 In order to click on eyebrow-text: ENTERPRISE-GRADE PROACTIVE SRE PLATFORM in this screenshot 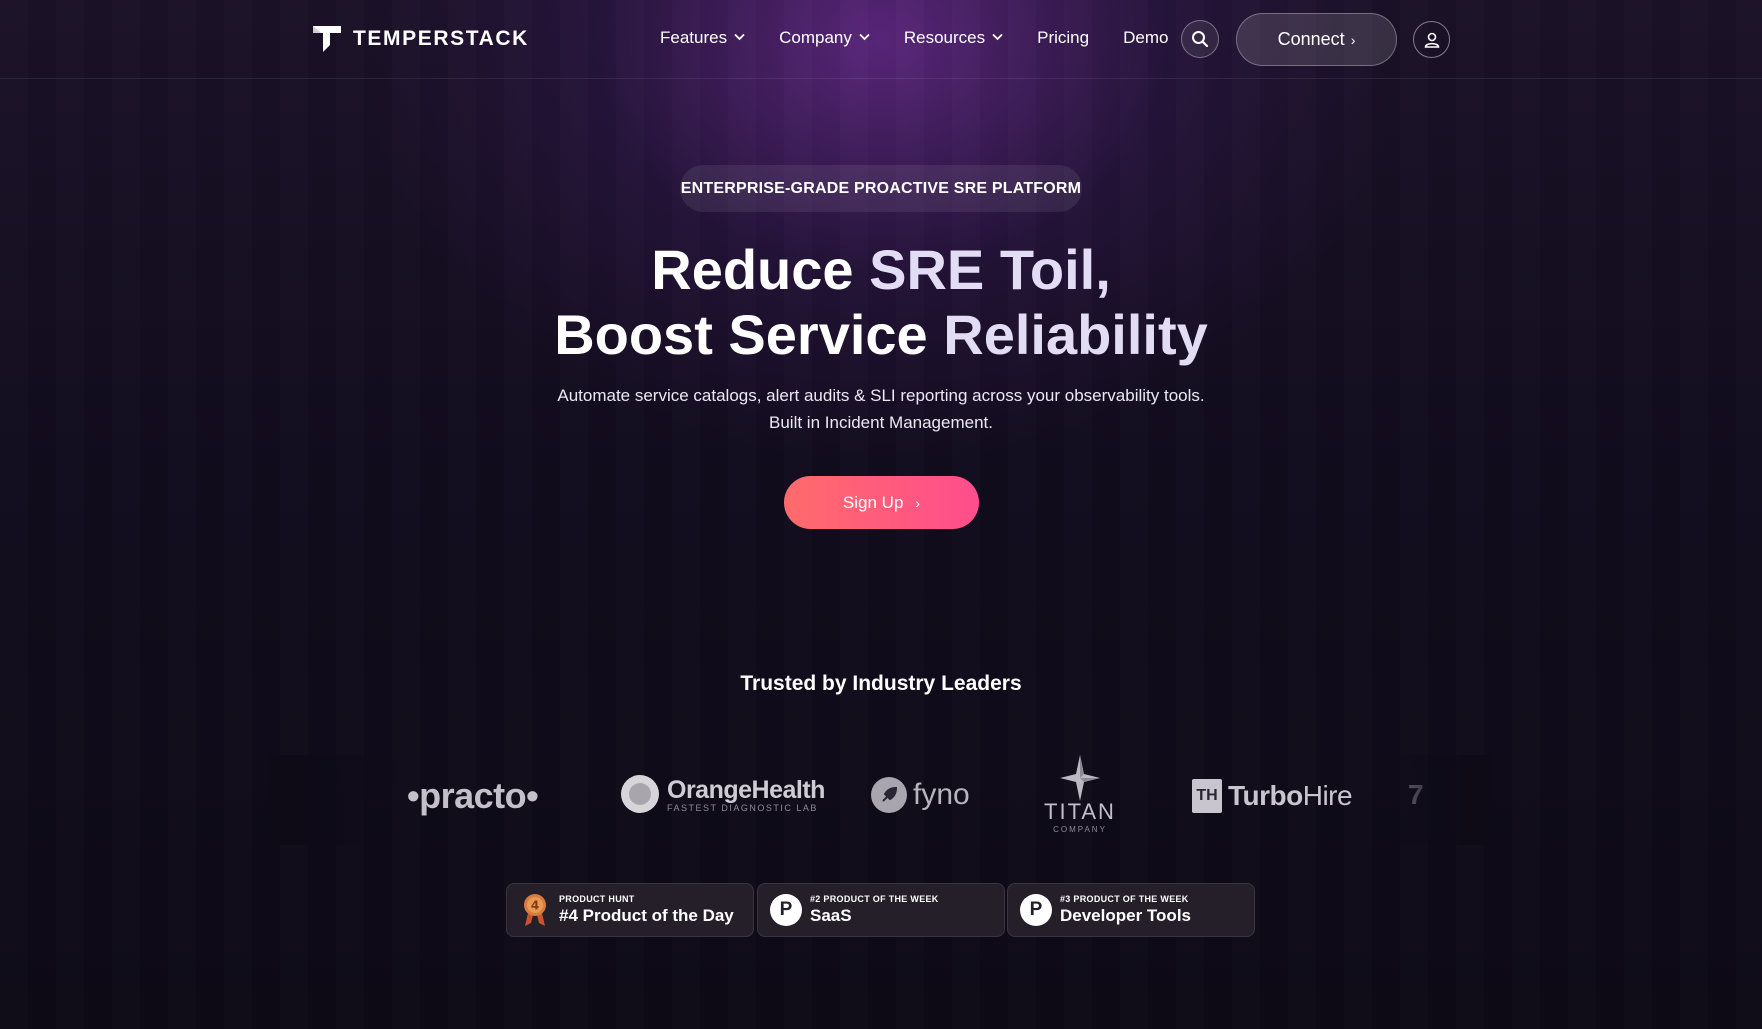, I will do `click(881, 188)`.